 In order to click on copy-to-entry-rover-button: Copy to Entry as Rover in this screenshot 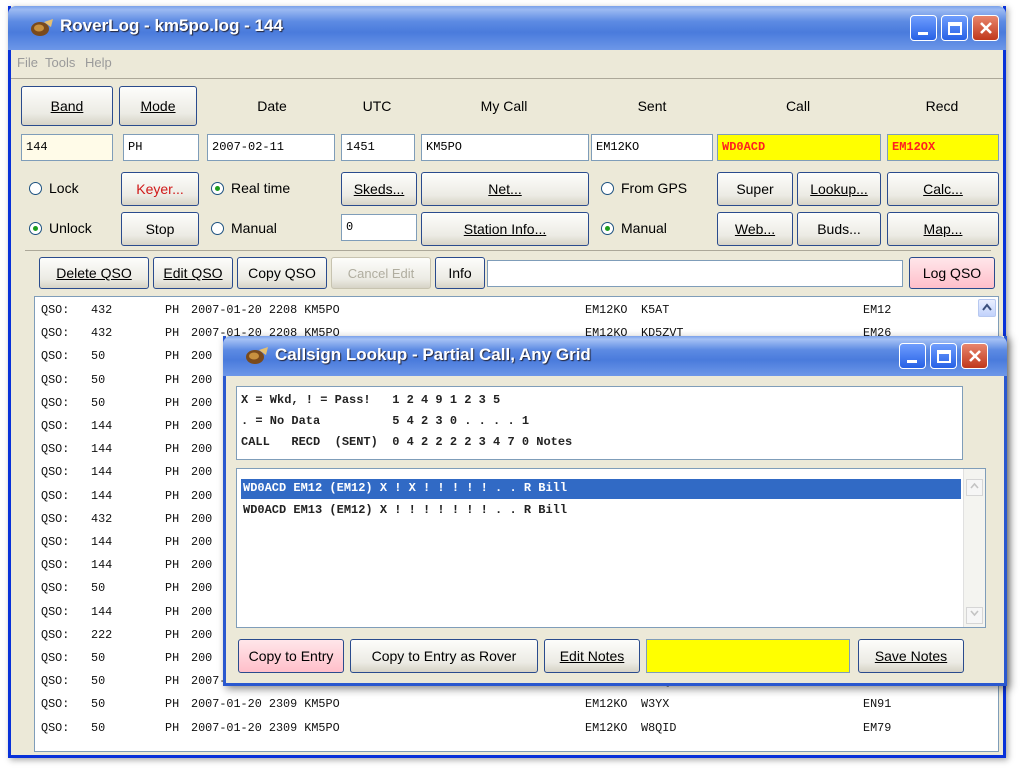, I will do `click(444, 656)`.